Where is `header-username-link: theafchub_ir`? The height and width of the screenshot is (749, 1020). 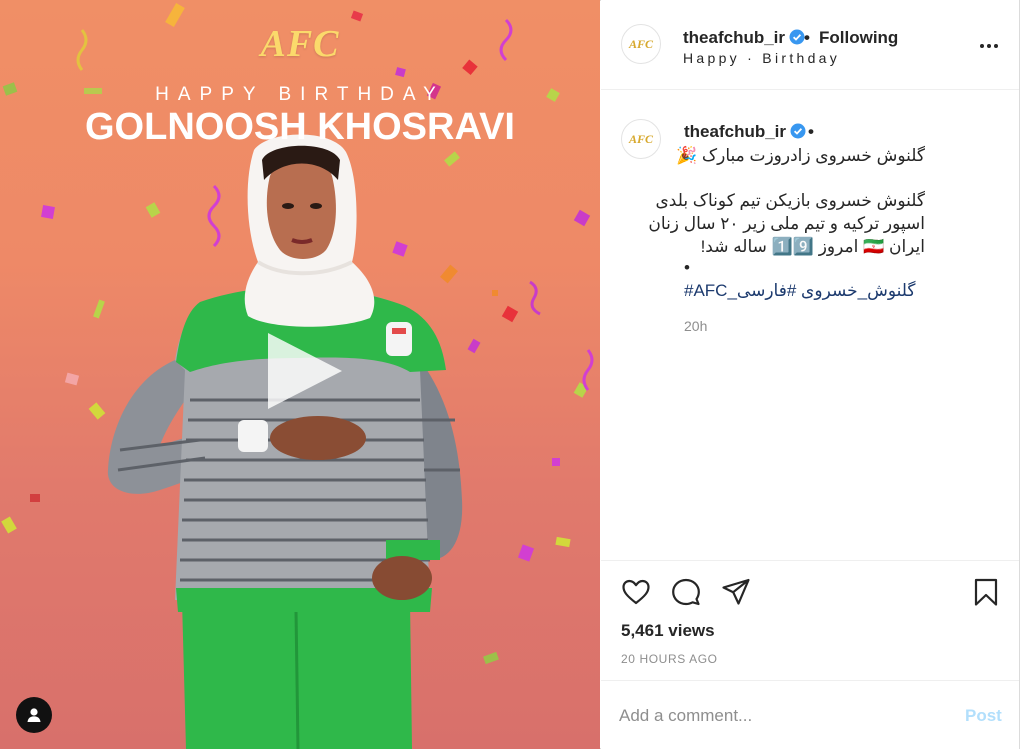 header-username-link: theafchub_ir is located at coordinates (744, 38).